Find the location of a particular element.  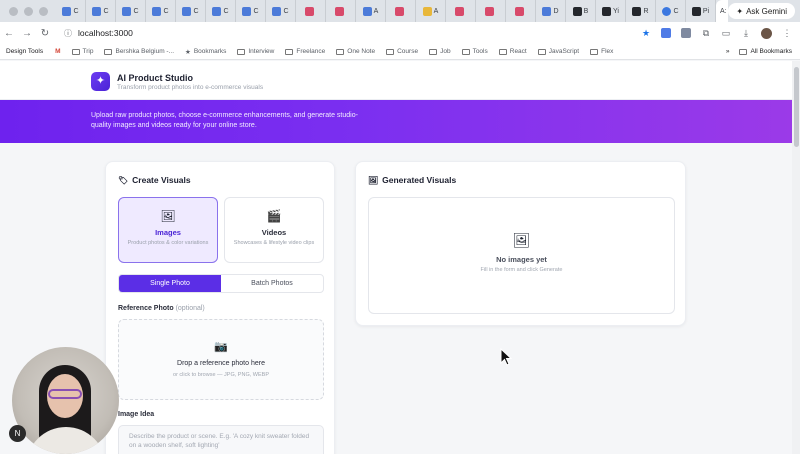

browser-tab: D is located at coordinates (551, 11).